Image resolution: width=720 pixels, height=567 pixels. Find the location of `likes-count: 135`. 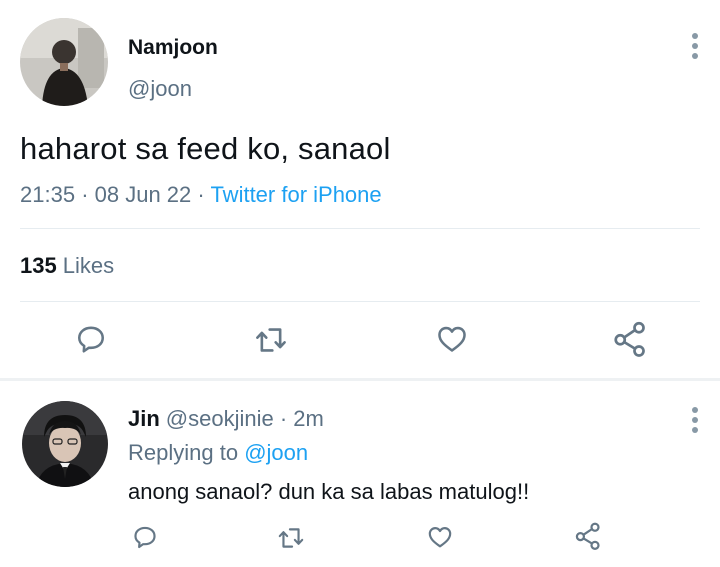

likes-count: 135 is located at coordinates (38, 265).